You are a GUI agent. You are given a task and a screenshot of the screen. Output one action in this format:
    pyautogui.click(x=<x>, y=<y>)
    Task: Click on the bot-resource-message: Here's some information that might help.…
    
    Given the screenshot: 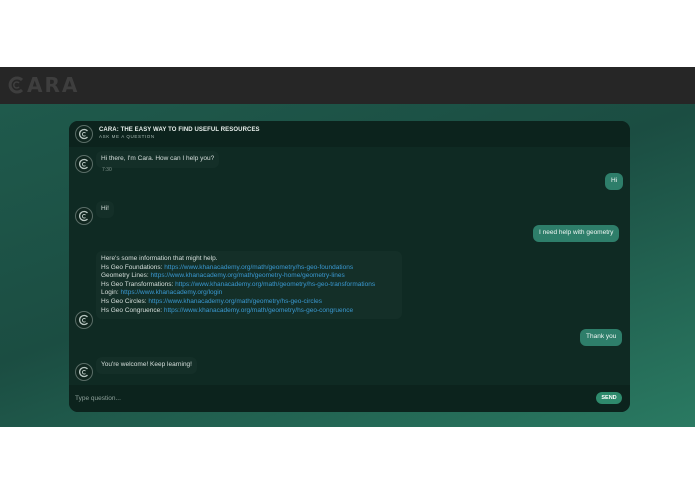 What is the action you would take?
    pyautogui.click(x=249, y=285)
    